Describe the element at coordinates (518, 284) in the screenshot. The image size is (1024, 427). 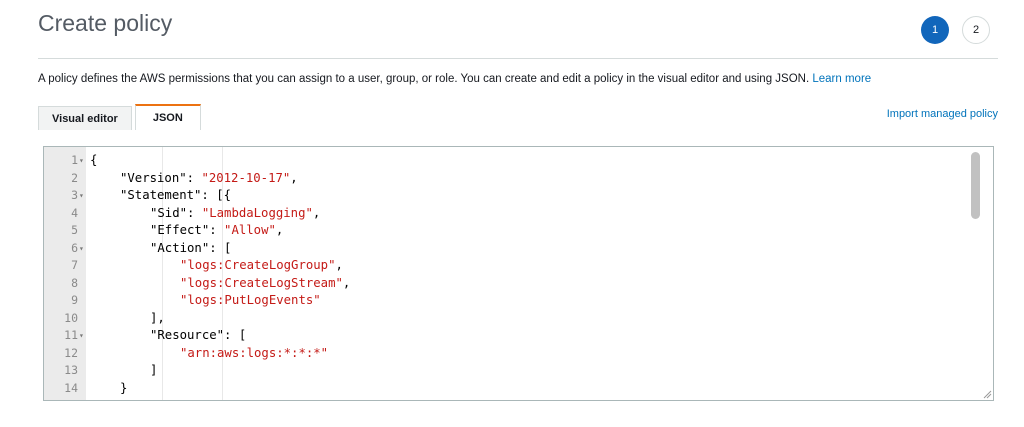
I see `code-line: 8 "logs:CreateLogStream",` at that location.